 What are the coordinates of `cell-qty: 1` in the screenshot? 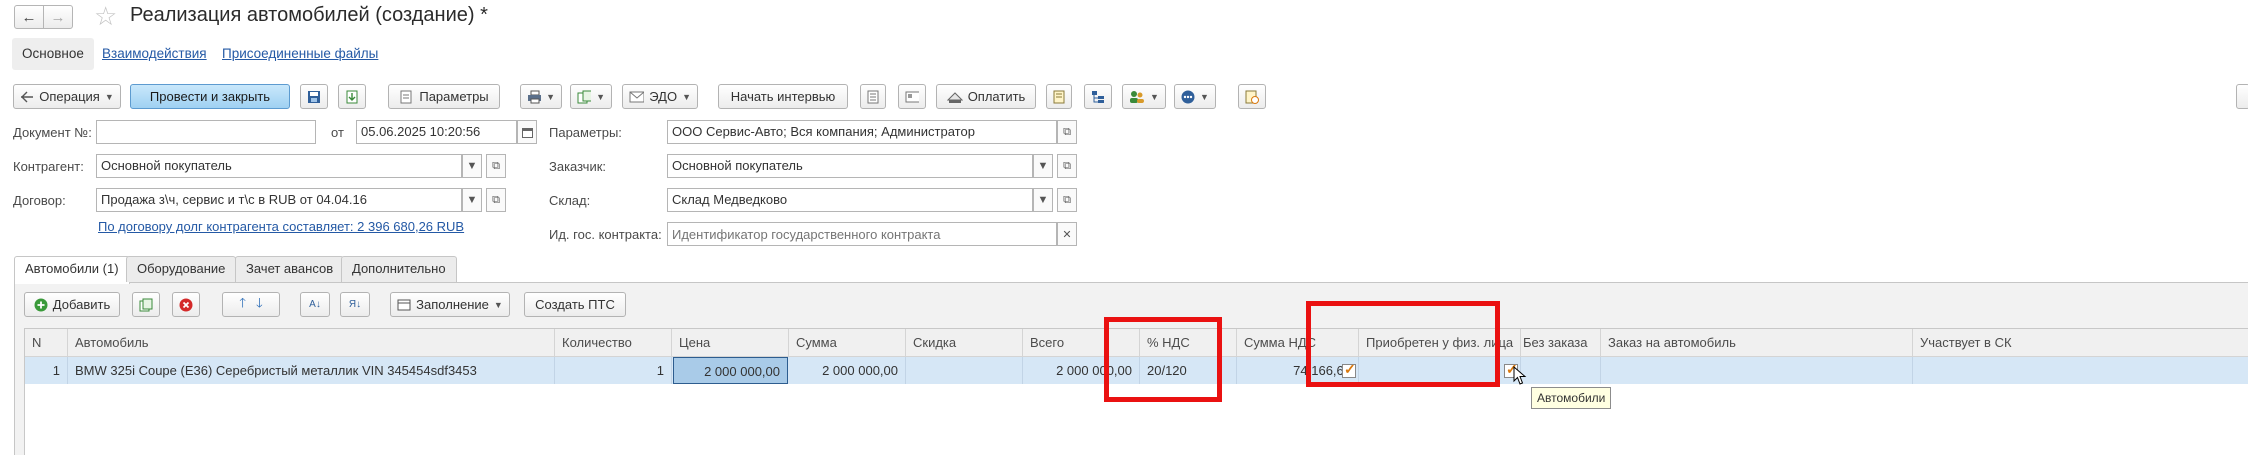 It's located at (613, 370).